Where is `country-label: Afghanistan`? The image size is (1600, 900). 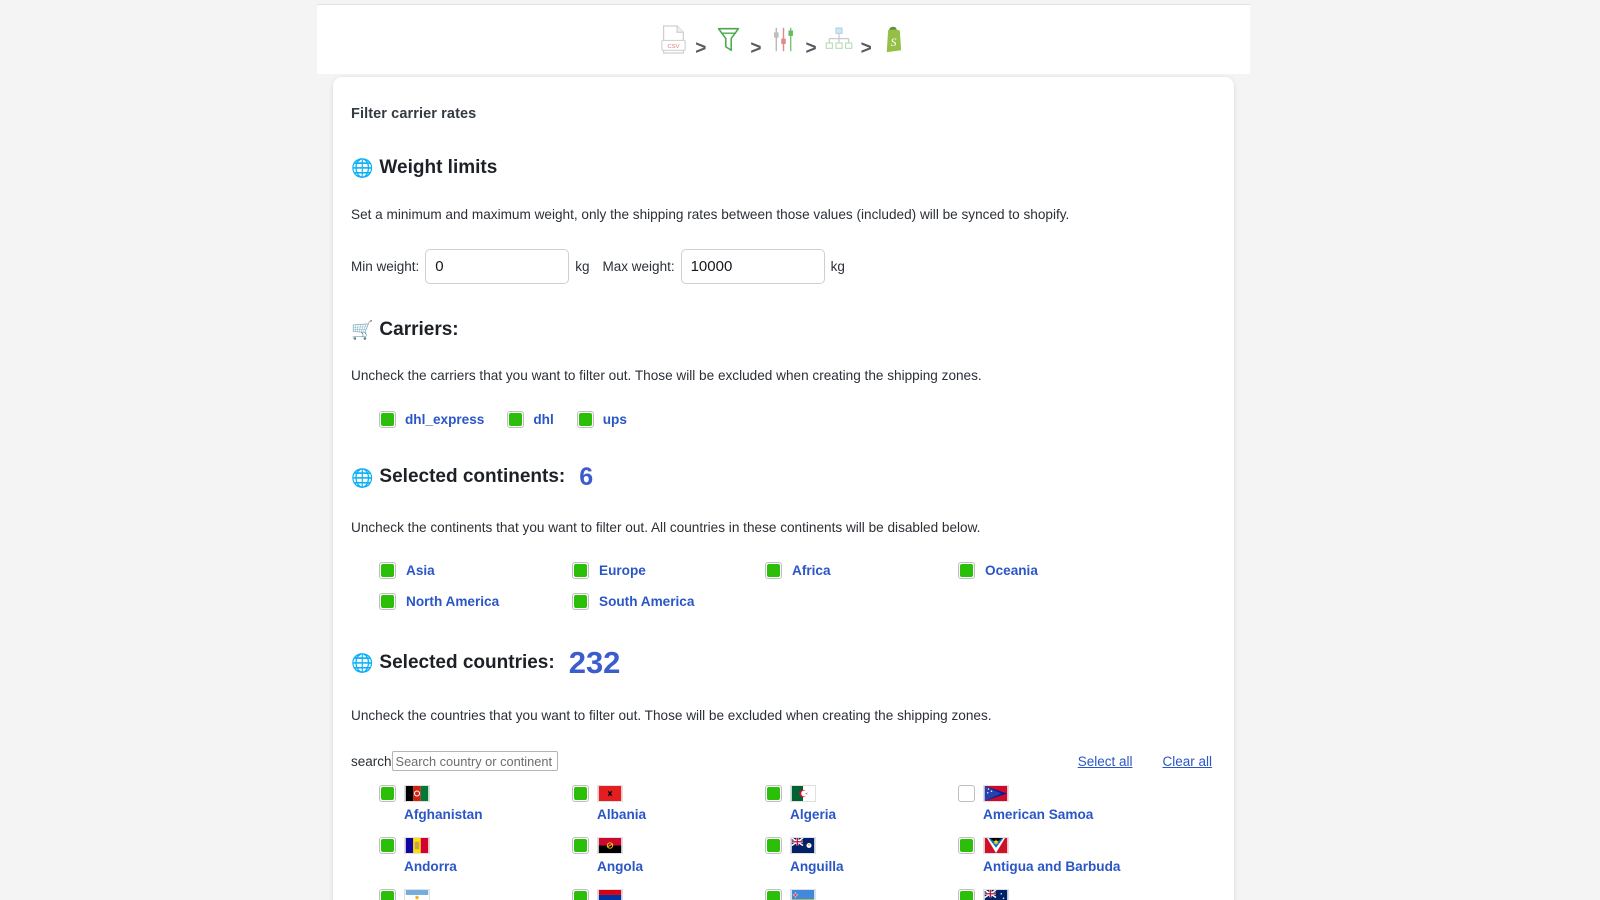
country-label: Afghanistan is located at coordinates (443, 815).